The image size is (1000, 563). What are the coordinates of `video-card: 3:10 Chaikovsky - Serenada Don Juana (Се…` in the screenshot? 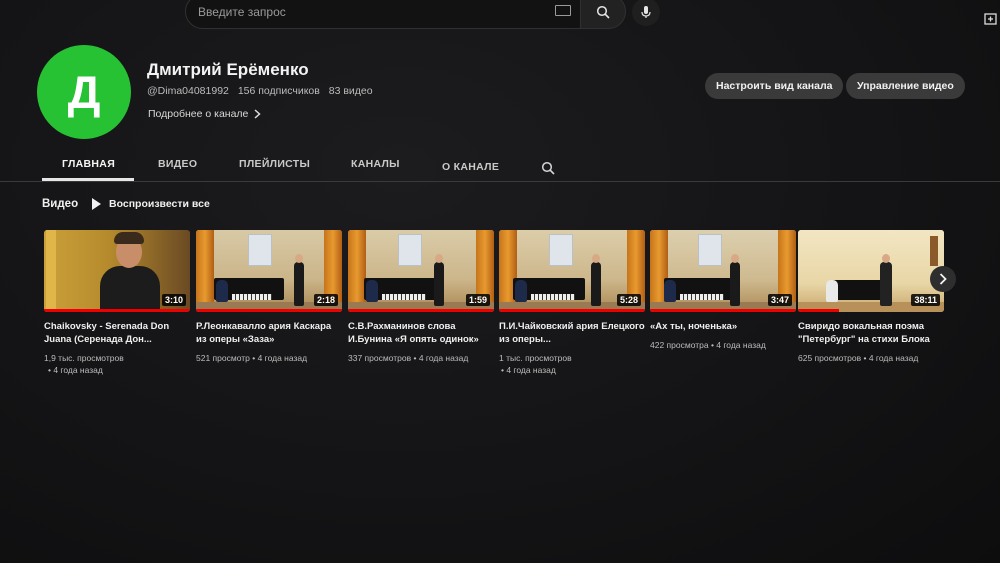 It's located at (117, 303).